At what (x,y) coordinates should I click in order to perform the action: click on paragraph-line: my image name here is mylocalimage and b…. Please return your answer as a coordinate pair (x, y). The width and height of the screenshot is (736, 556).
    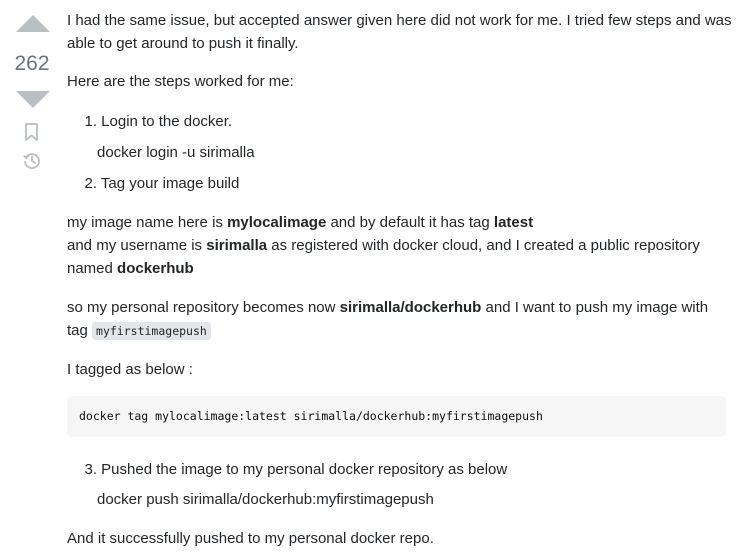
    Looking at the image, I should click on (300, 222).